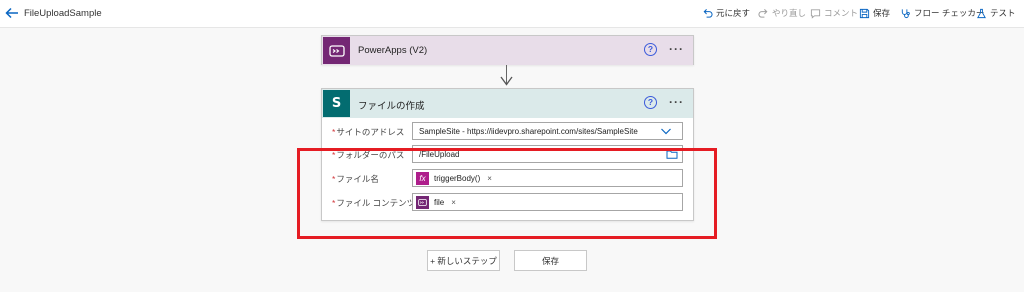  Describe the element at coordinates (506, 81) in the screenshot. I see `down-arrow-icon` at that location.